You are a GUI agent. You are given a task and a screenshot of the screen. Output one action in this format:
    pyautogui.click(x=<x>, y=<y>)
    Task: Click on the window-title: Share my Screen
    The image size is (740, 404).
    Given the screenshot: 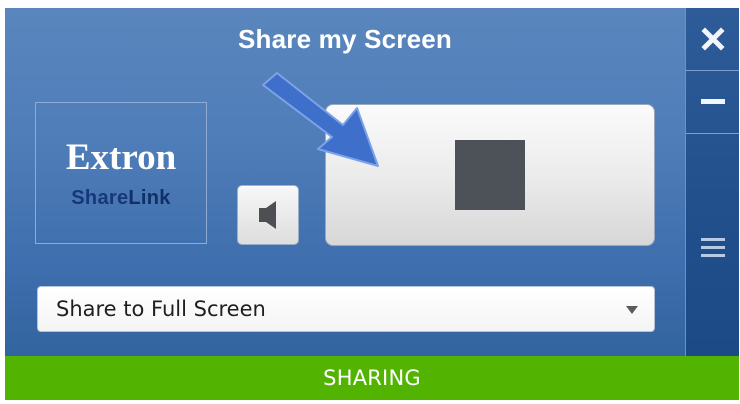 What is the action you would take?
    pyautogui.click(x=344, y=39)
    